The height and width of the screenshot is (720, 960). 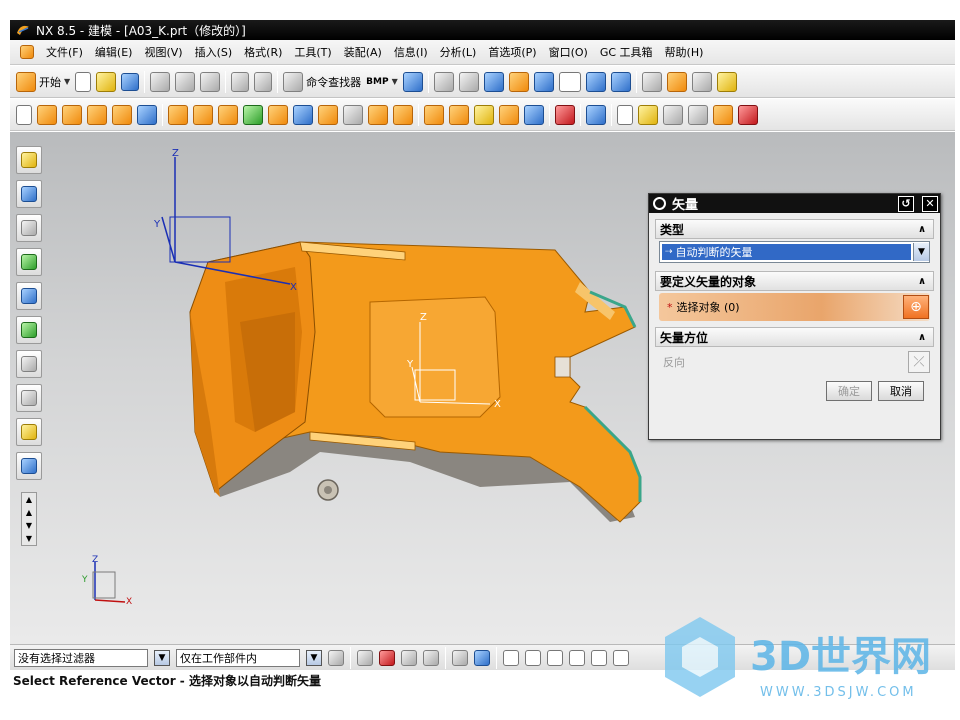 What do you see at coordinates (906, 203) in the screenshot?
I see `reset-icon: ↺` at bounding box center [906, 203].